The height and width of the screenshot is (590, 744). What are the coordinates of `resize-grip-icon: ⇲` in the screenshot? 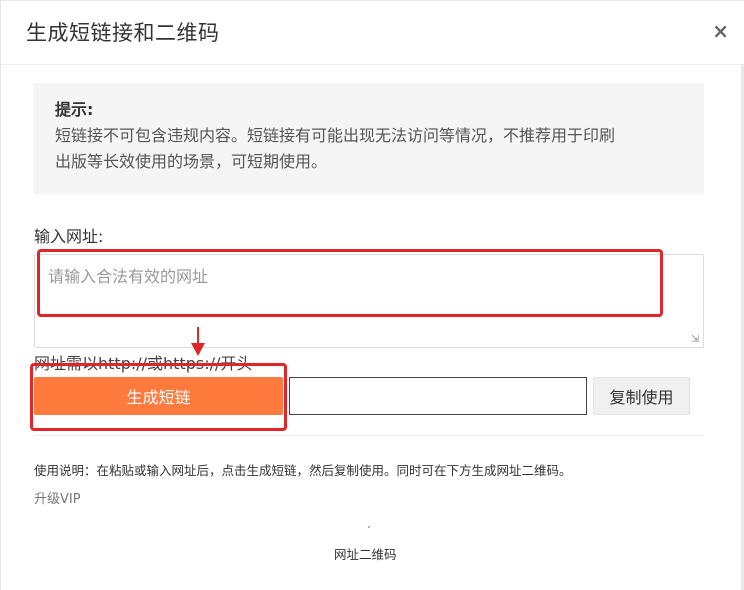 It's located at (696, 340).